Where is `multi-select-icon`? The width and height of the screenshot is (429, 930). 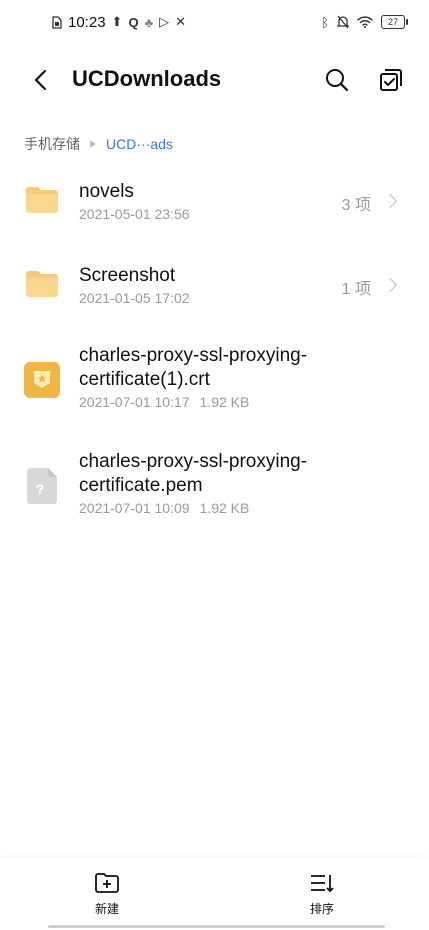
multi-select-icon is located at coordinates (391, 80).